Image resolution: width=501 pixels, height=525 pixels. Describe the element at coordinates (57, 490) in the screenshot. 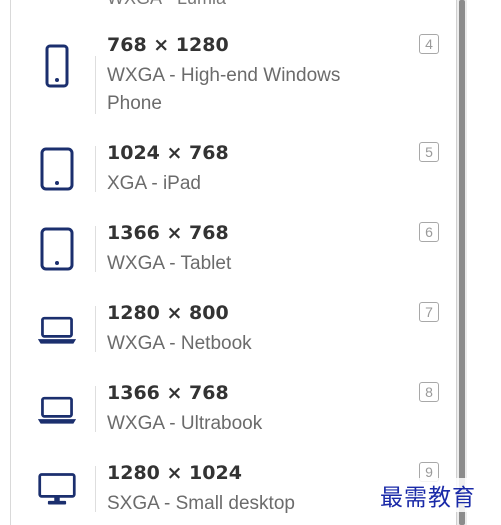

I see `monitor-icon` at that location.